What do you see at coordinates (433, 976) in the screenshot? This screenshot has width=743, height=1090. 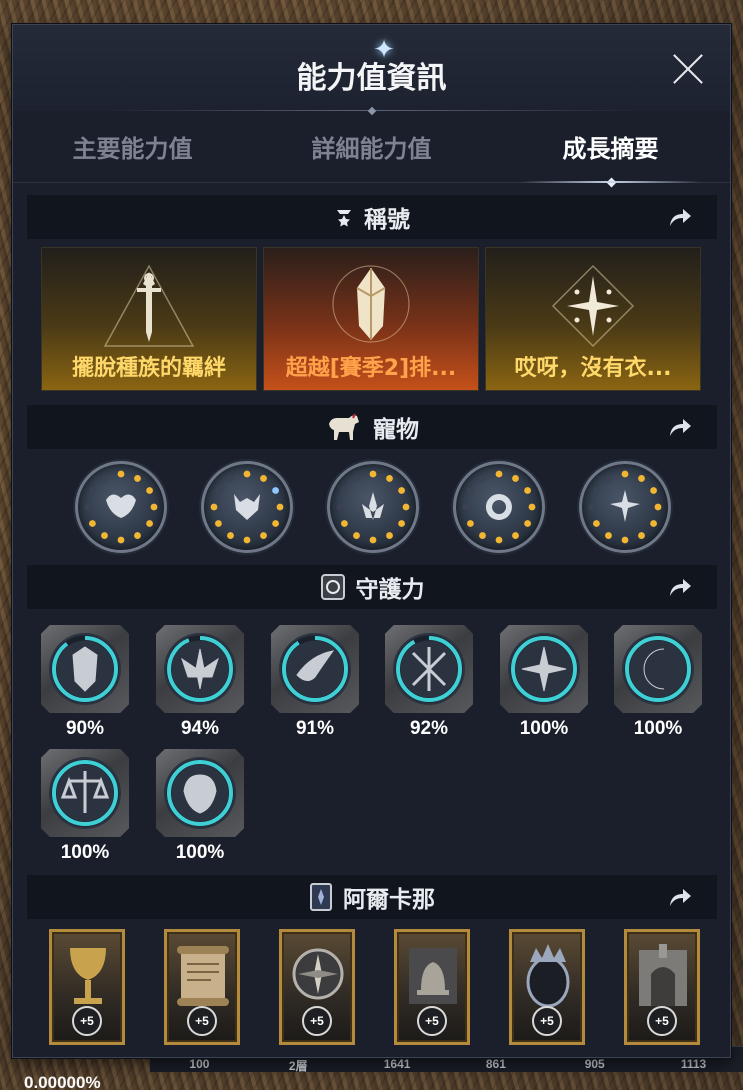 I see `bell-tower-icon` at bounding box center [433, 976].